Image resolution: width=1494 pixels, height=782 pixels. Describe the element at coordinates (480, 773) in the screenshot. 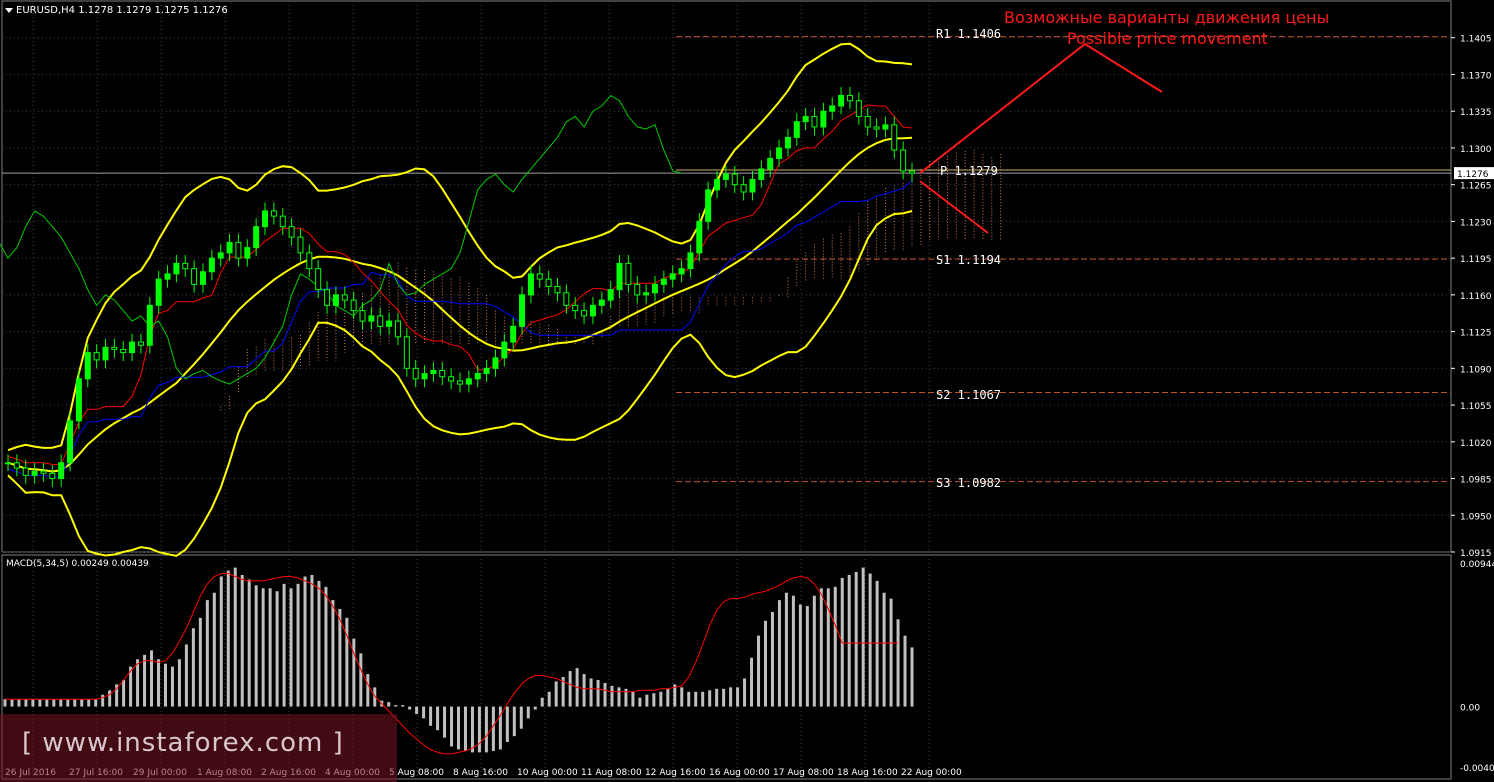

I see `x-tick-label: 8 Aug 16:00` at that location.